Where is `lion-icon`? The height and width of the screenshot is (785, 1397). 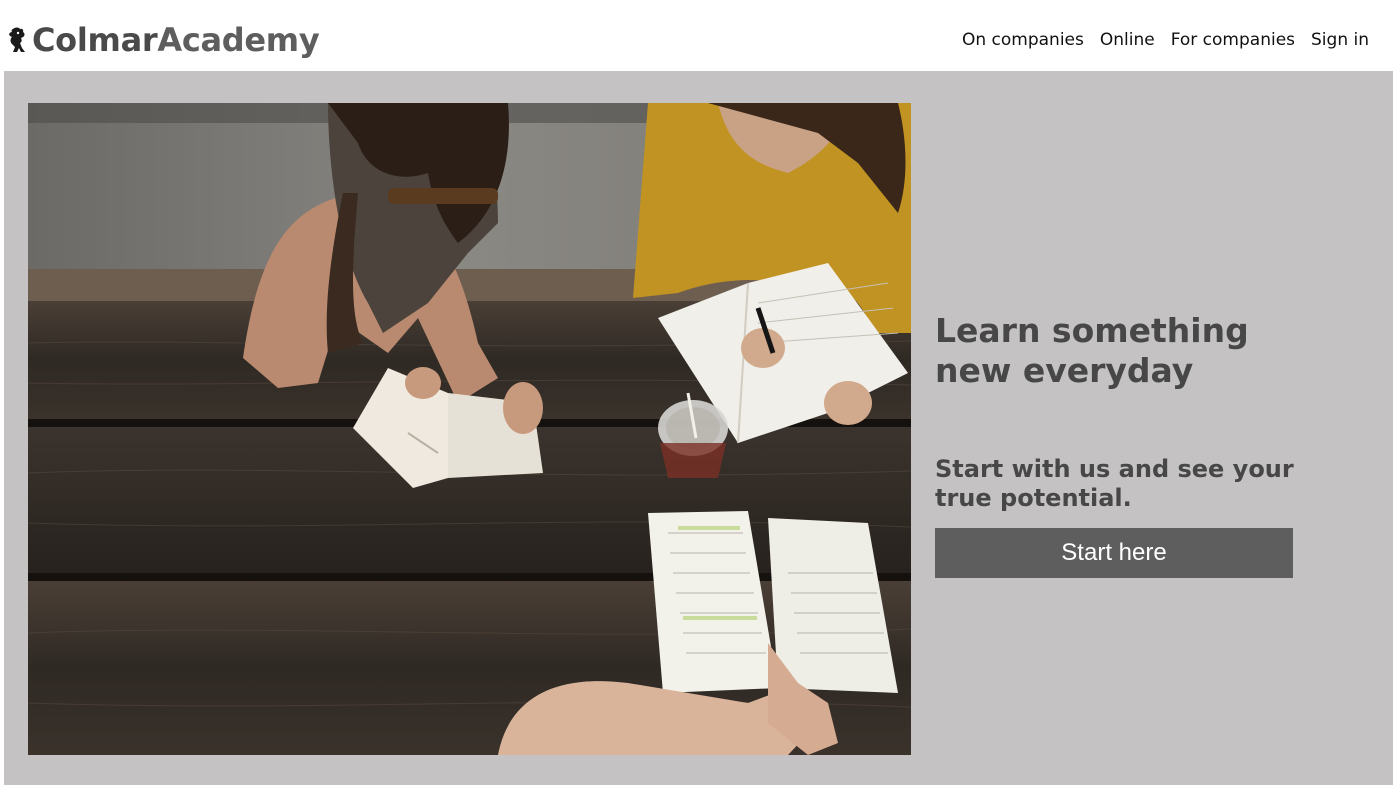
lion-icon is located at coordinates (17, 39).